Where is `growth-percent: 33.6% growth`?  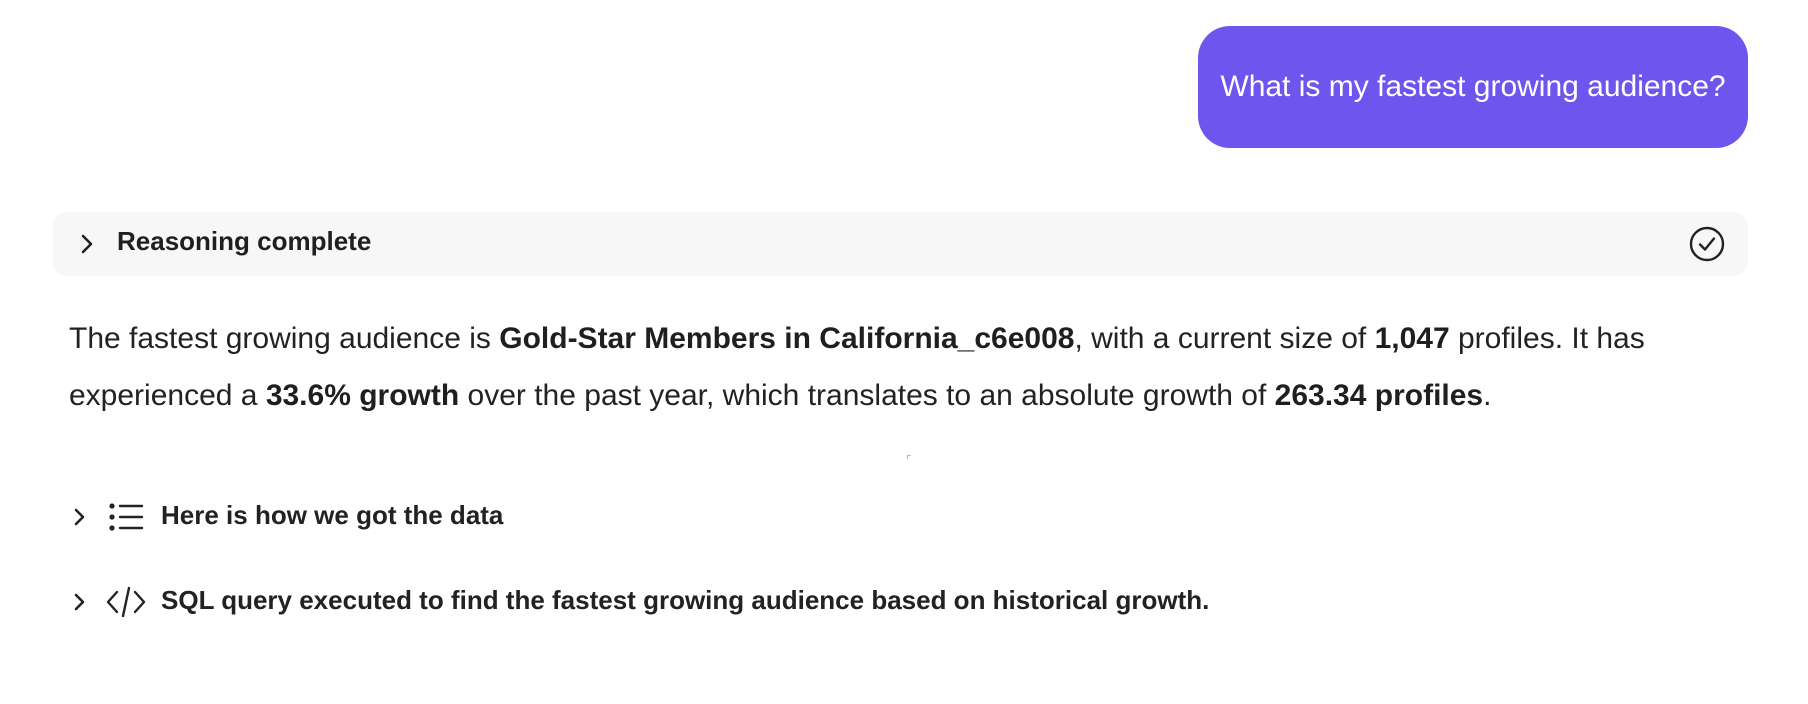
growth-percent: 33.6% growth is located at coordinates (362, 395).